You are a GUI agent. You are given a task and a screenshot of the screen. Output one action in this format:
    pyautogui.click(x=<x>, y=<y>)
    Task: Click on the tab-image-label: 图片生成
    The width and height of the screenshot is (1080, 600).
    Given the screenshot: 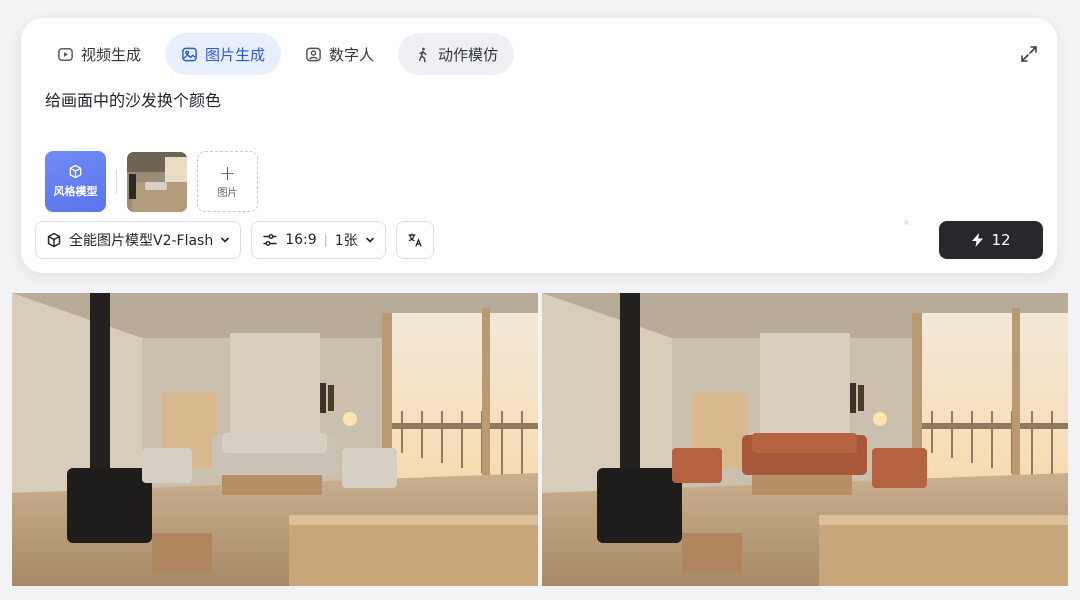 What is the action you would take?
    pyautogui.click(x=235, y=54)
    